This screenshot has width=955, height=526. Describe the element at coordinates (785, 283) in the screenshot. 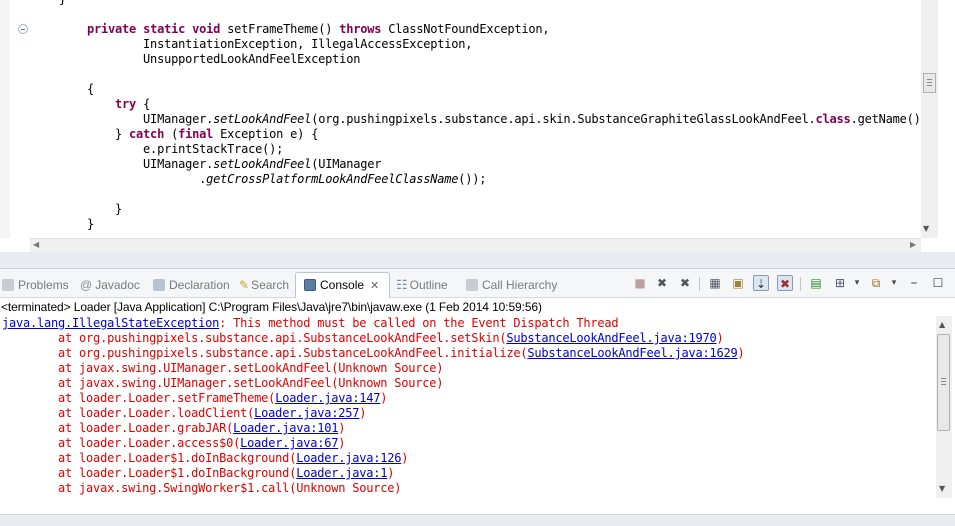

I see `word-wrap-icon: ✖` at that location.